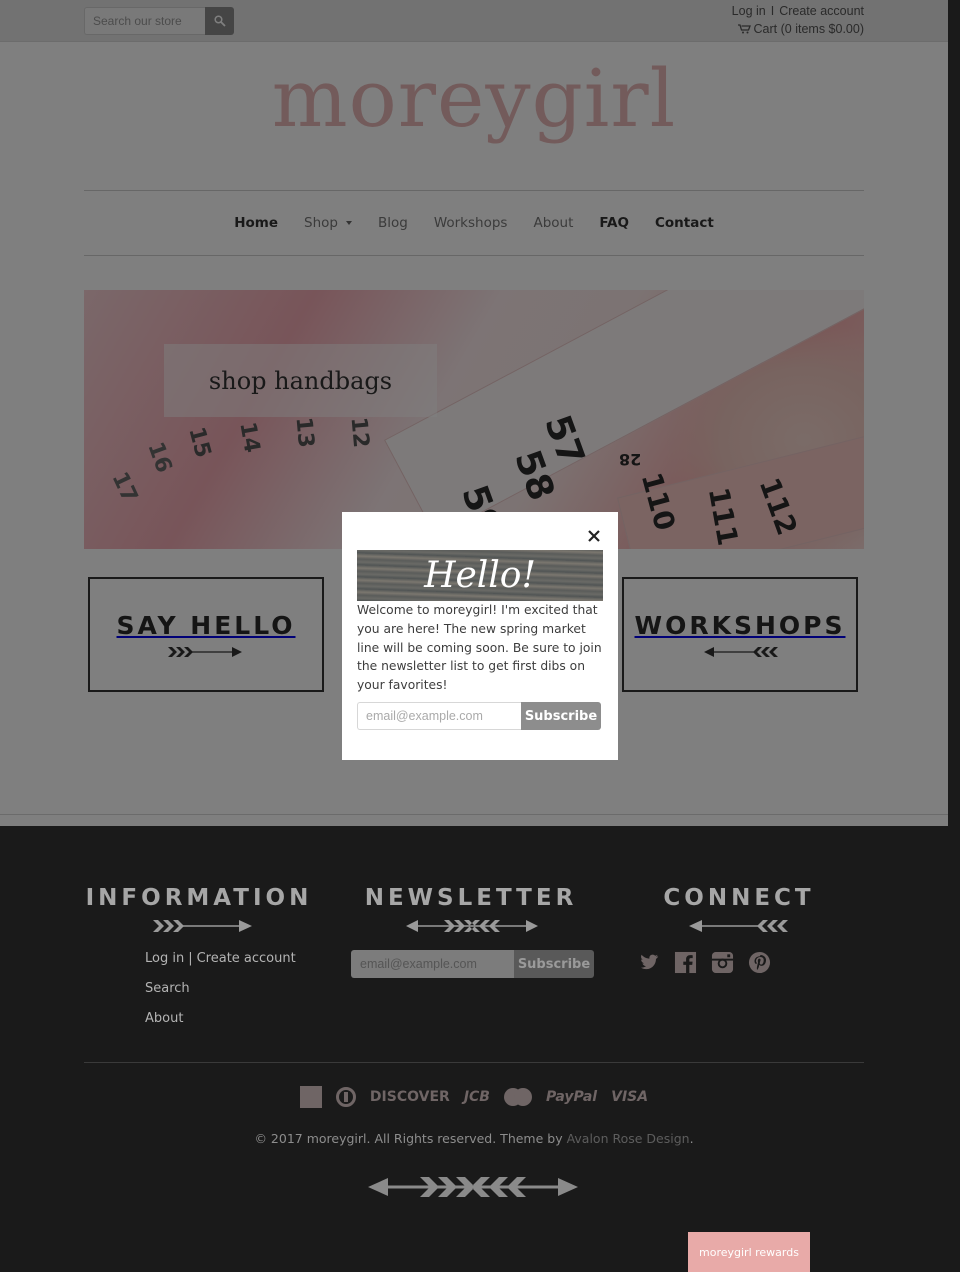  I want to click on theme-link: Avalon Rose Design, so click(628, 1138).